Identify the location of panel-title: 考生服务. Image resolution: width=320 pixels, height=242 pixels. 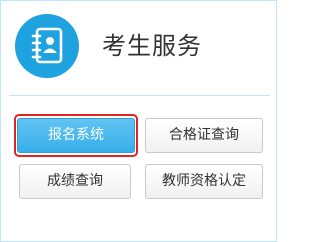
(152, 46).